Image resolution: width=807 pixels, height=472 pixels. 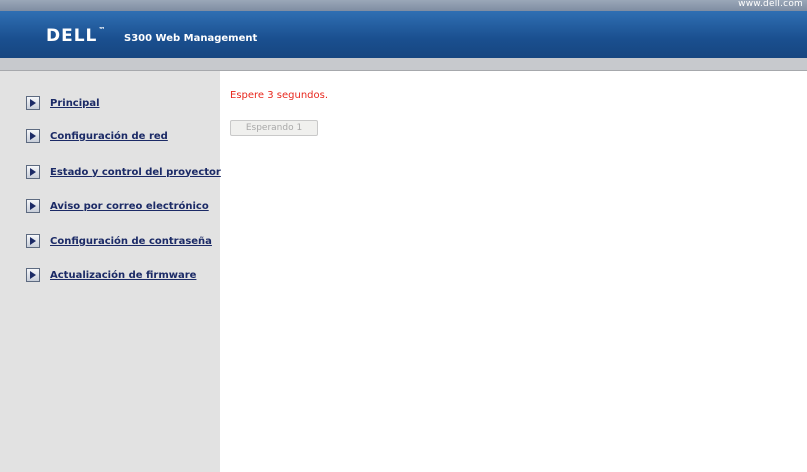 I want to click on sidebar-item-label: Configuración de contraseña, so click(x=131, y=241).